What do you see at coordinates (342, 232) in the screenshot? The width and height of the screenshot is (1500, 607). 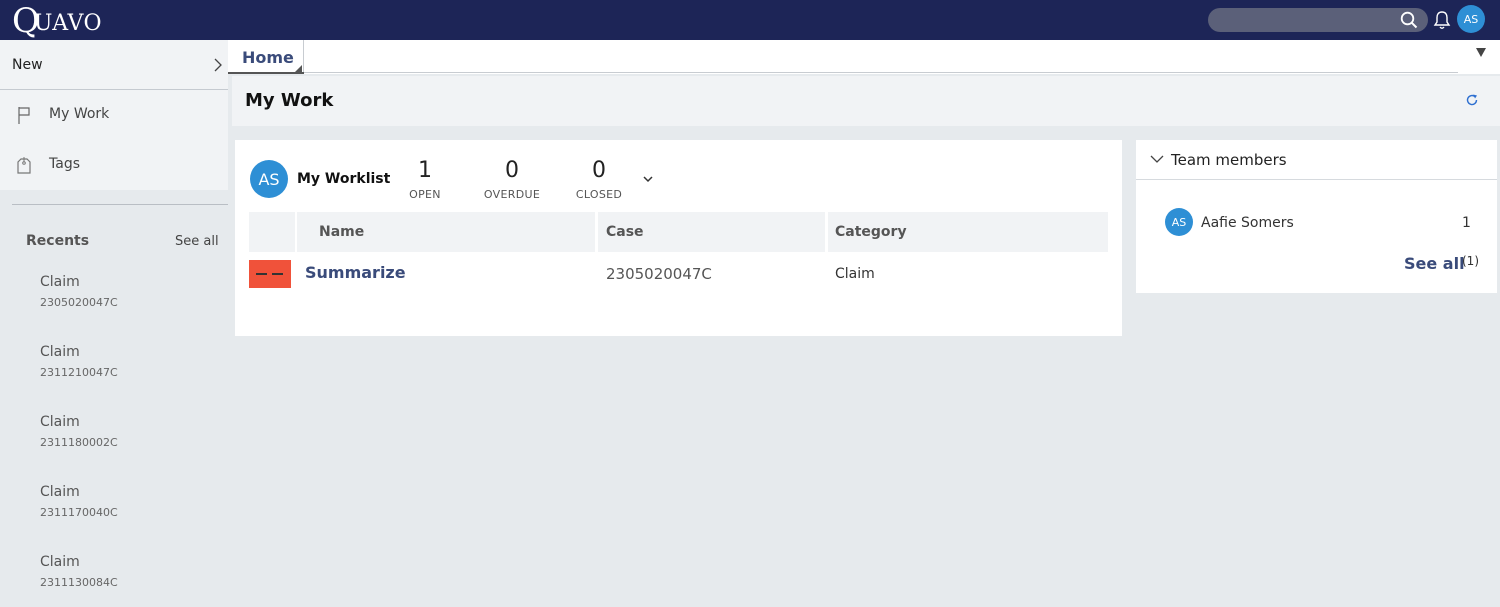 I see `column-header-label: Name` at bounding box center [342, 232].